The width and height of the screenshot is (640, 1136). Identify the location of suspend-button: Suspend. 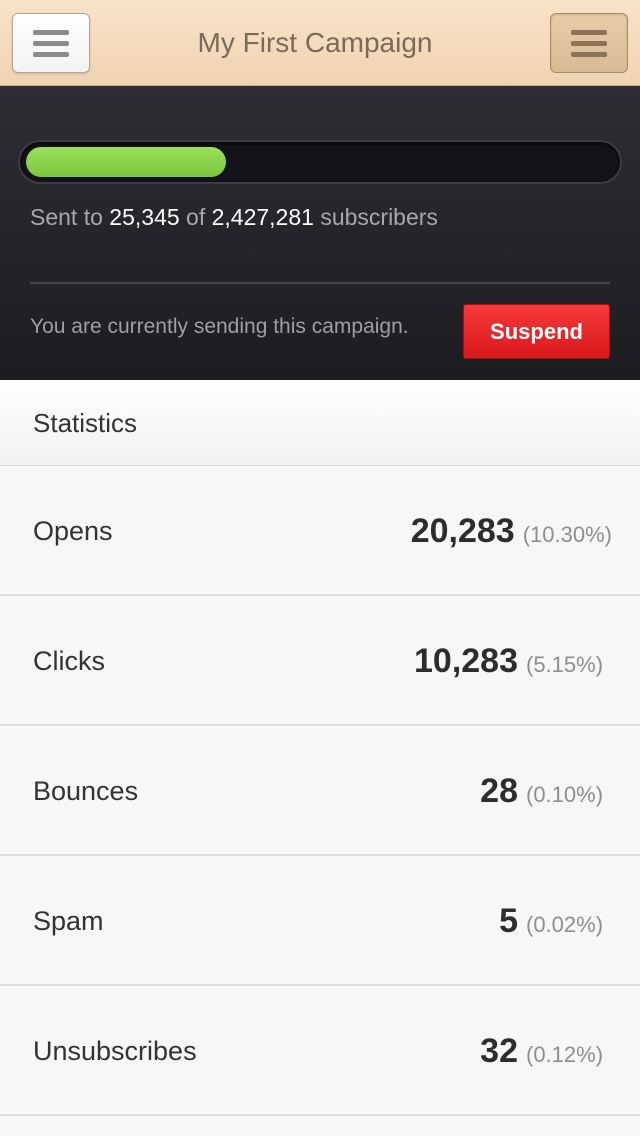
(536, 331).